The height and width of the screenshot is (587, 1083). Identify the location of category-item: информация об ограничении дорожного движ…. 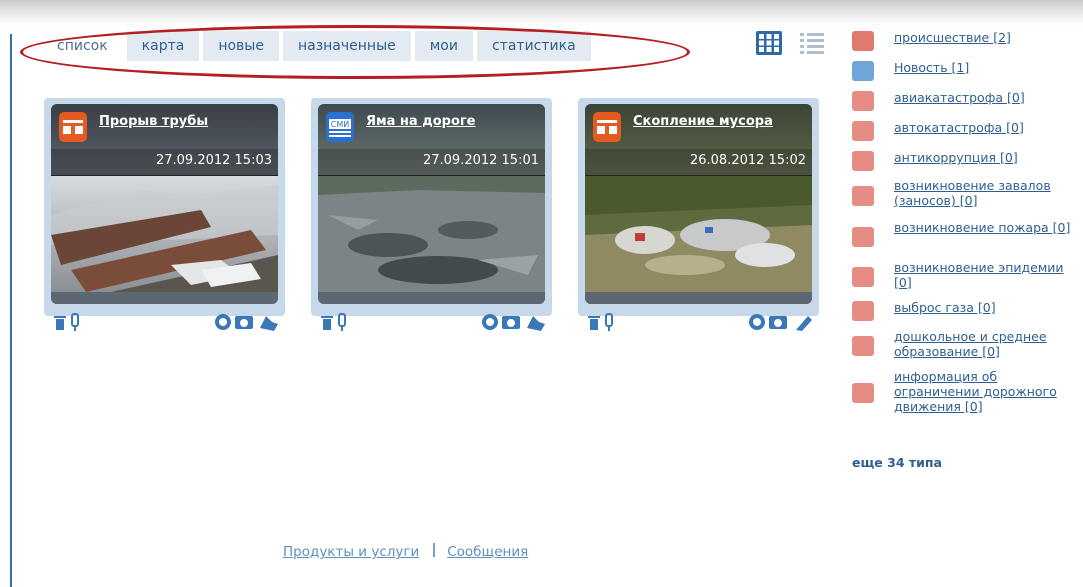
(964, 397).